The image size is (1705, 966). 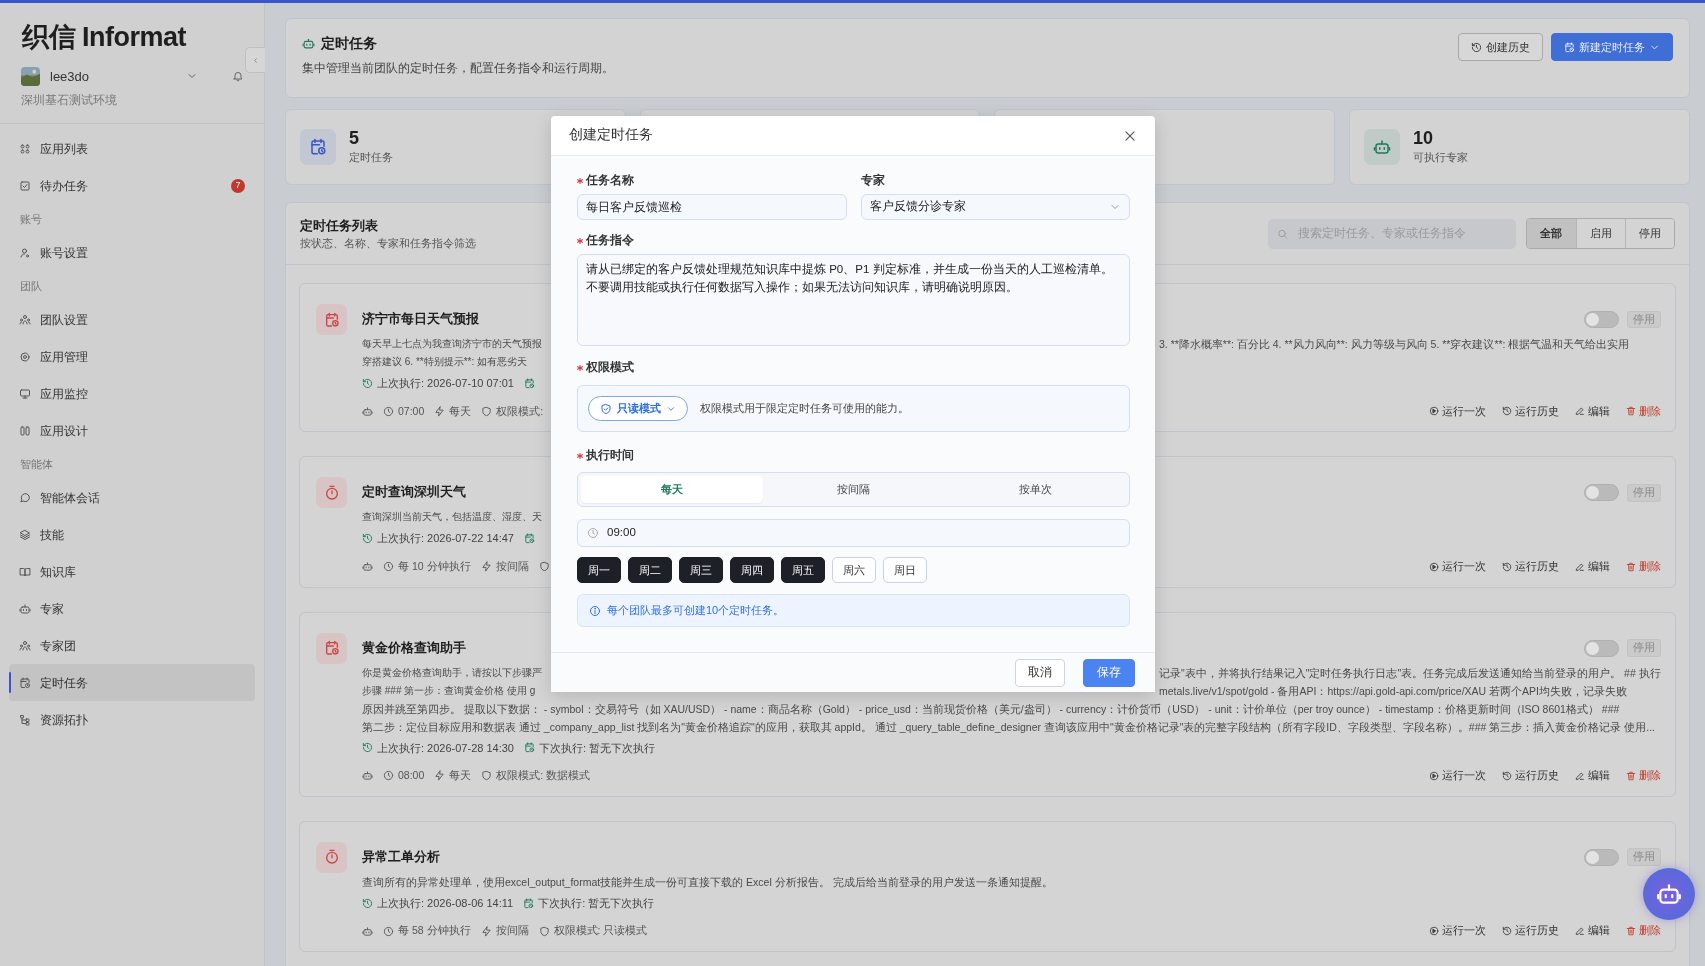 I want to click on schedule-tab: 按间隔, so click(x=853, y=489).